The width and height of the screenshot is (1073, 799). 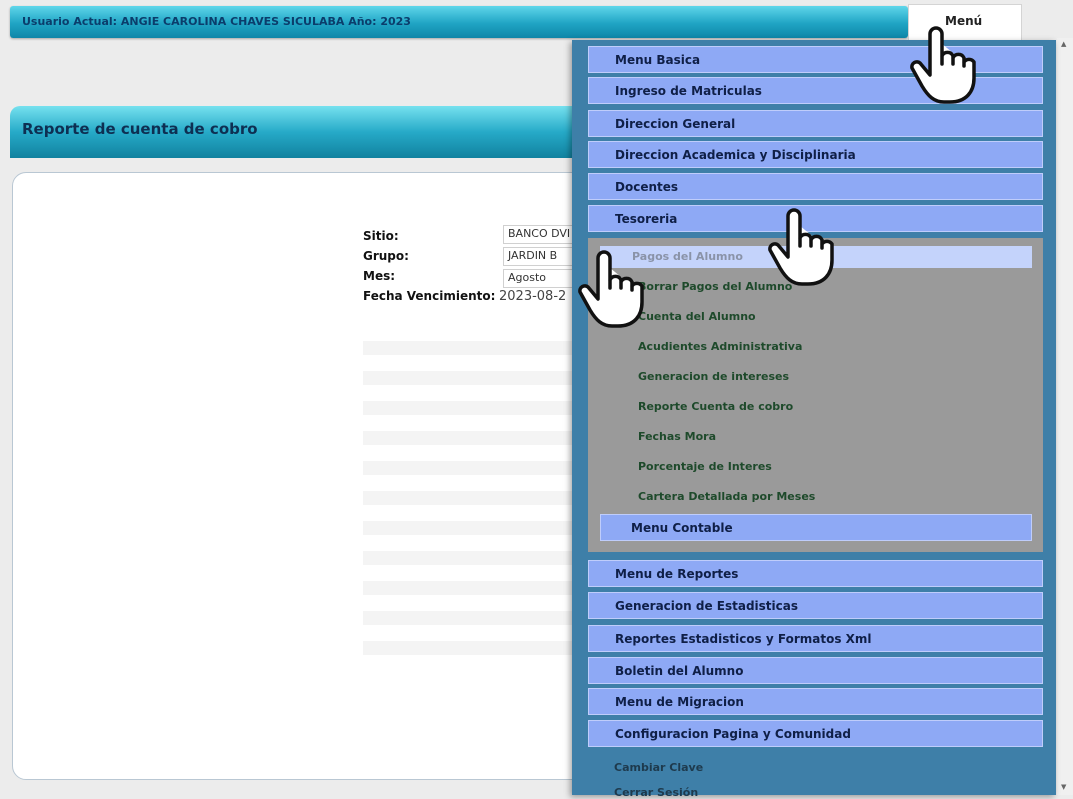 I want to click on menu-item-label: Menu de Migracion, so click(x=679, y=702).